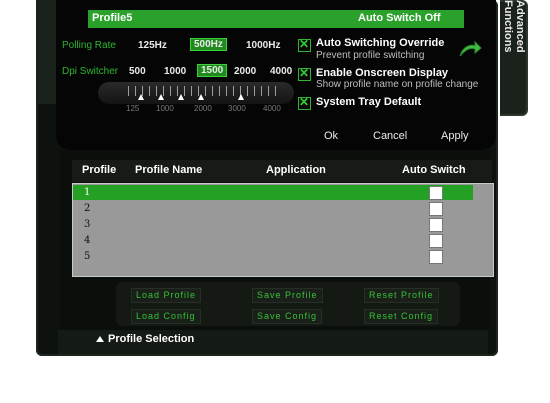 The width and height of the screenshot is (550, 403). What do you see at coordinates (208, 44) in the screenshot?
I see `polling-option-500: 500Hz` at bounding box center [208, 44].